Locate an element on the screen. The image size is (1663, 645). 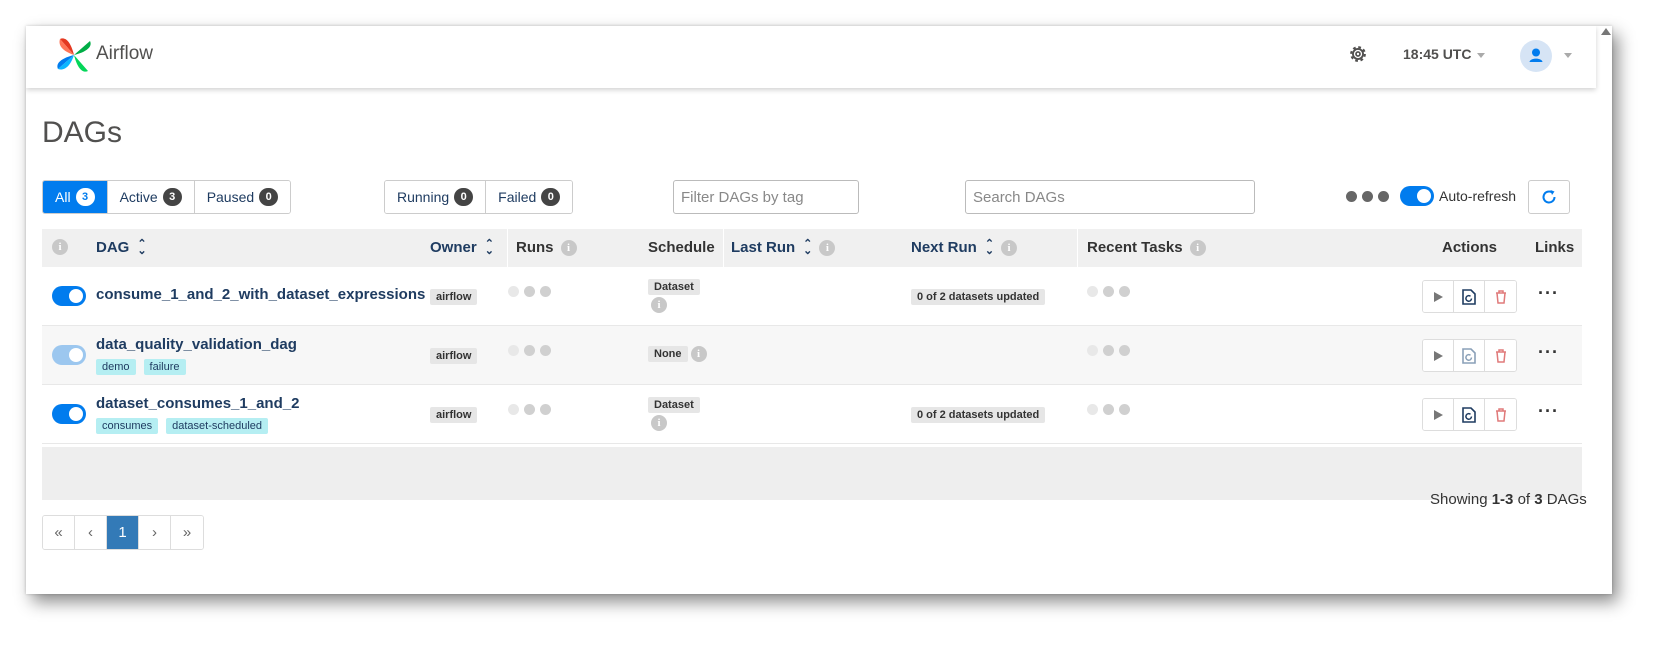
next-page-button: › is located at coordinates (155, 532).